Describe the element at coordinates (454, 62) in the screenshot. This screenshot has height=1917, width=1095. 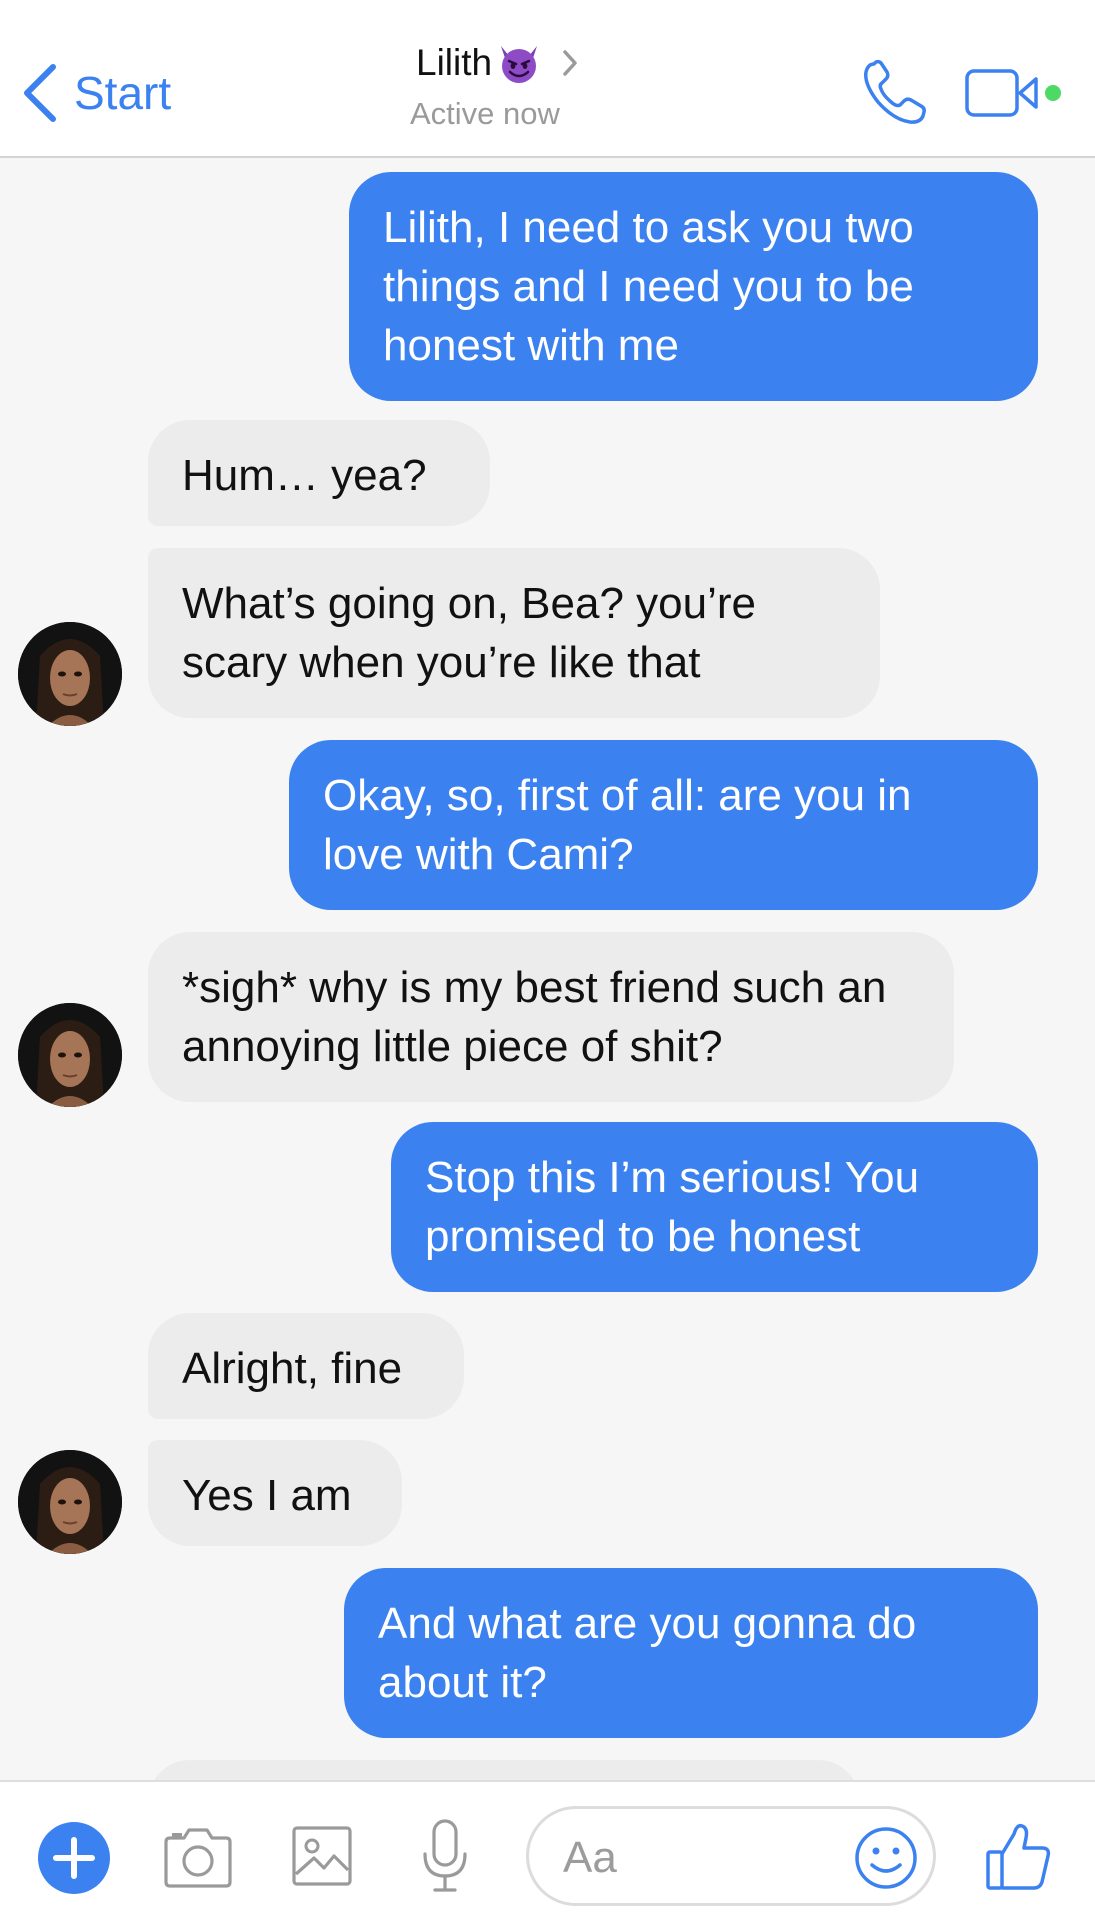
I see `contact-name: Lilith` at that location.